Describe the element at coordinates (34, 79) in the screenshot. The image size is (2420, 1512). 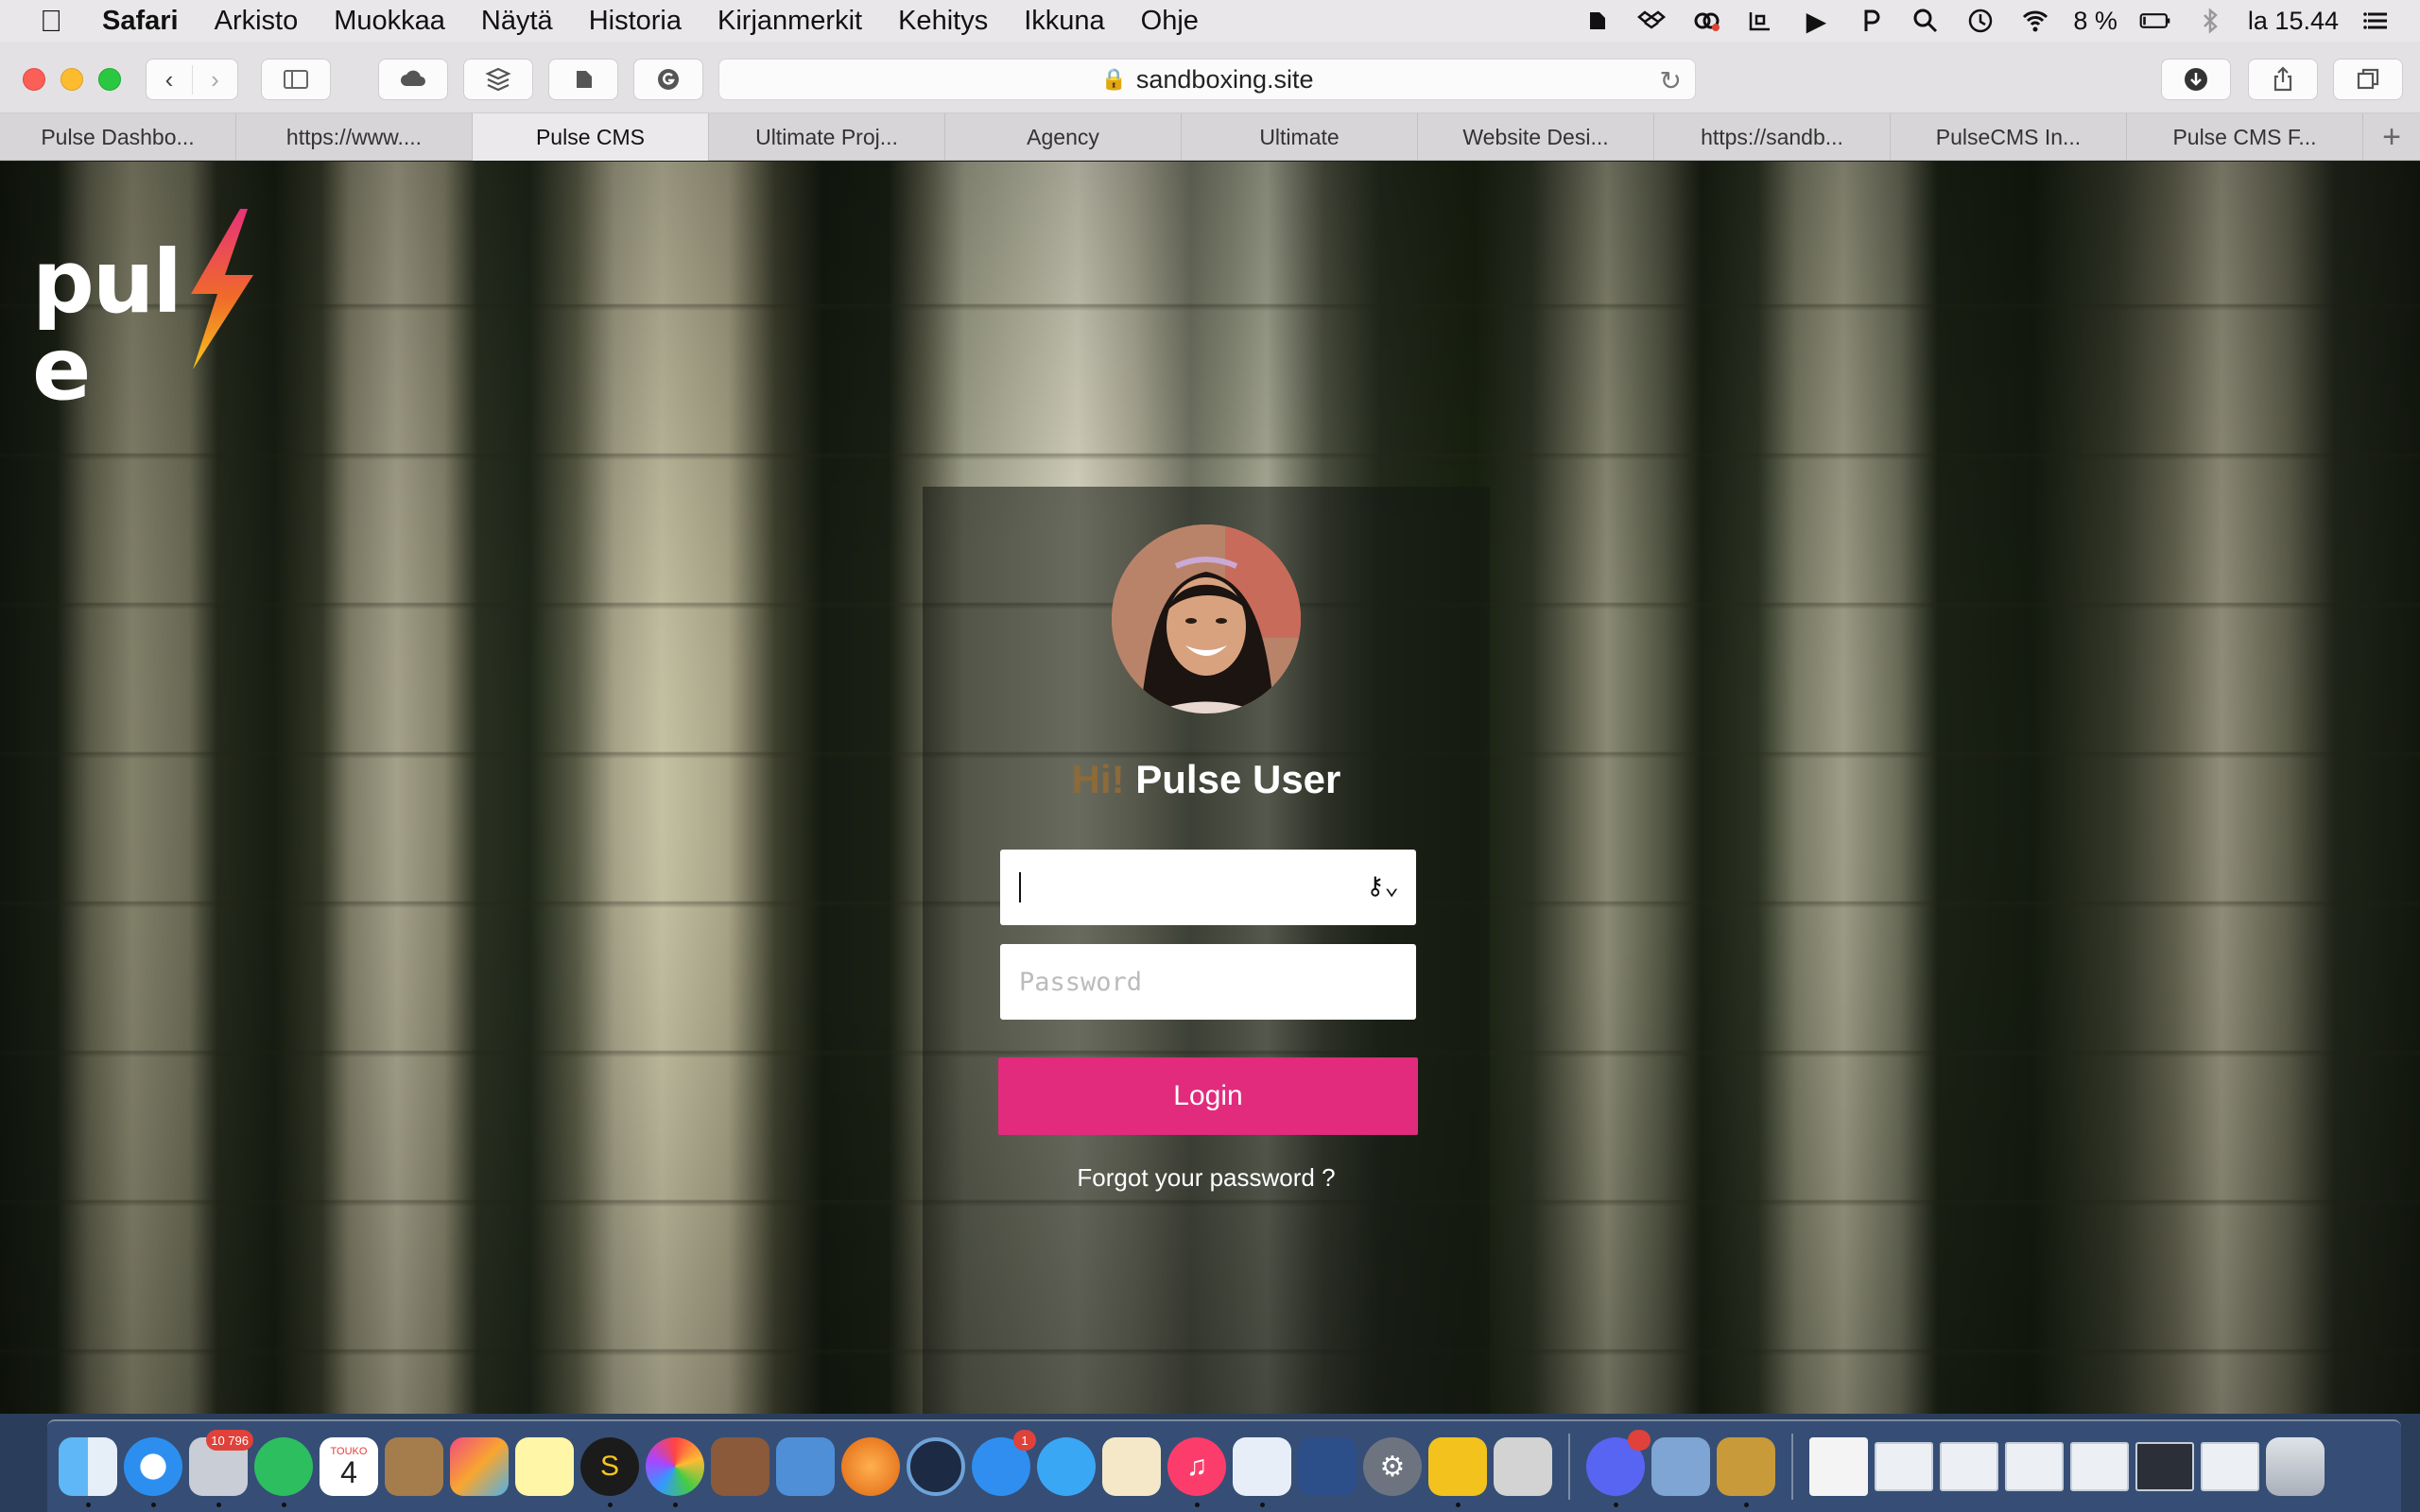
I see `close-window-button` at that location.